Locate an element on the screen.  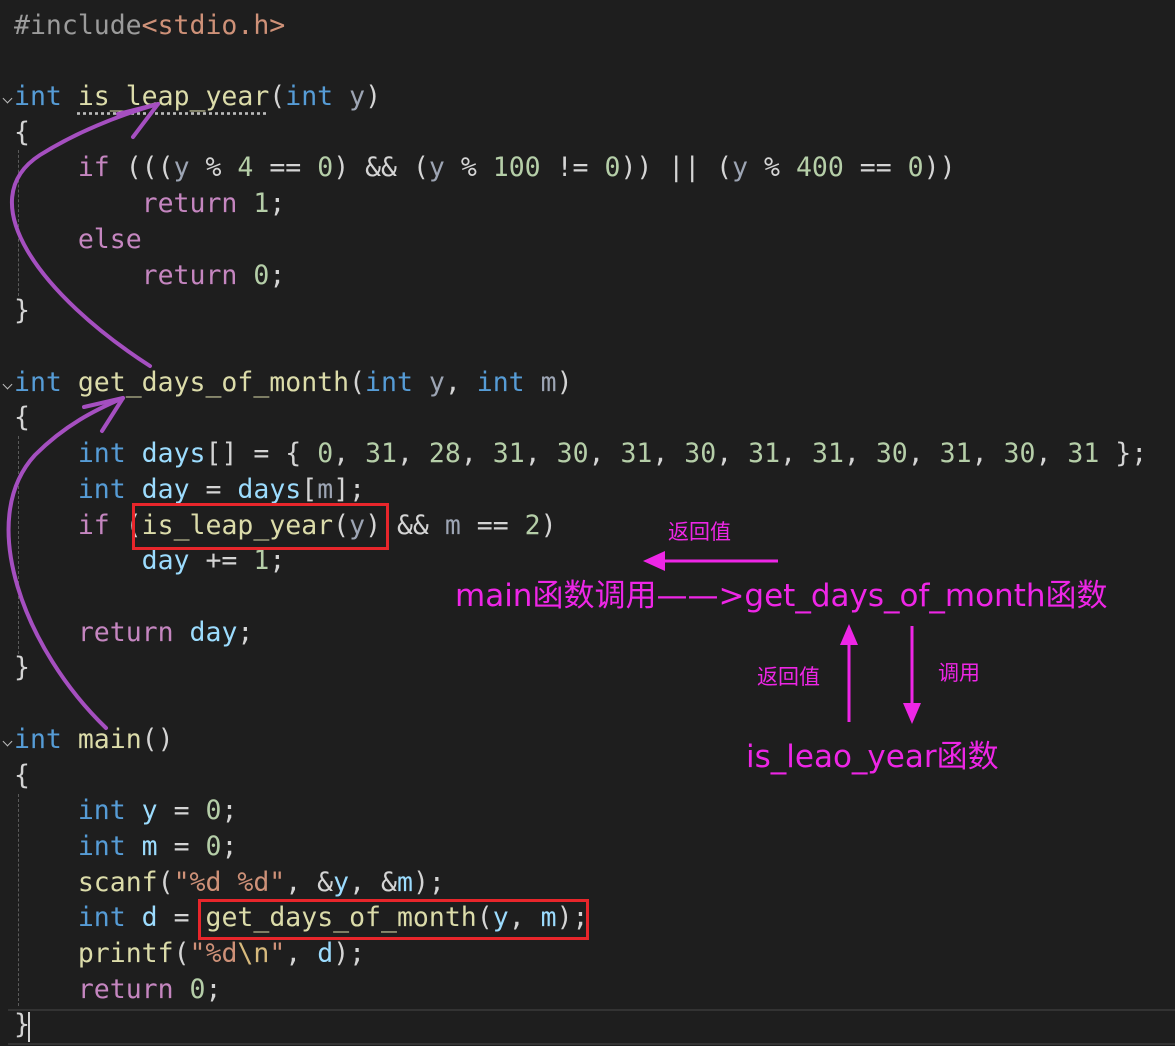
call-flow-label: main函数调用——>get_days_of_month函数 is located at coordinates (781, 596).